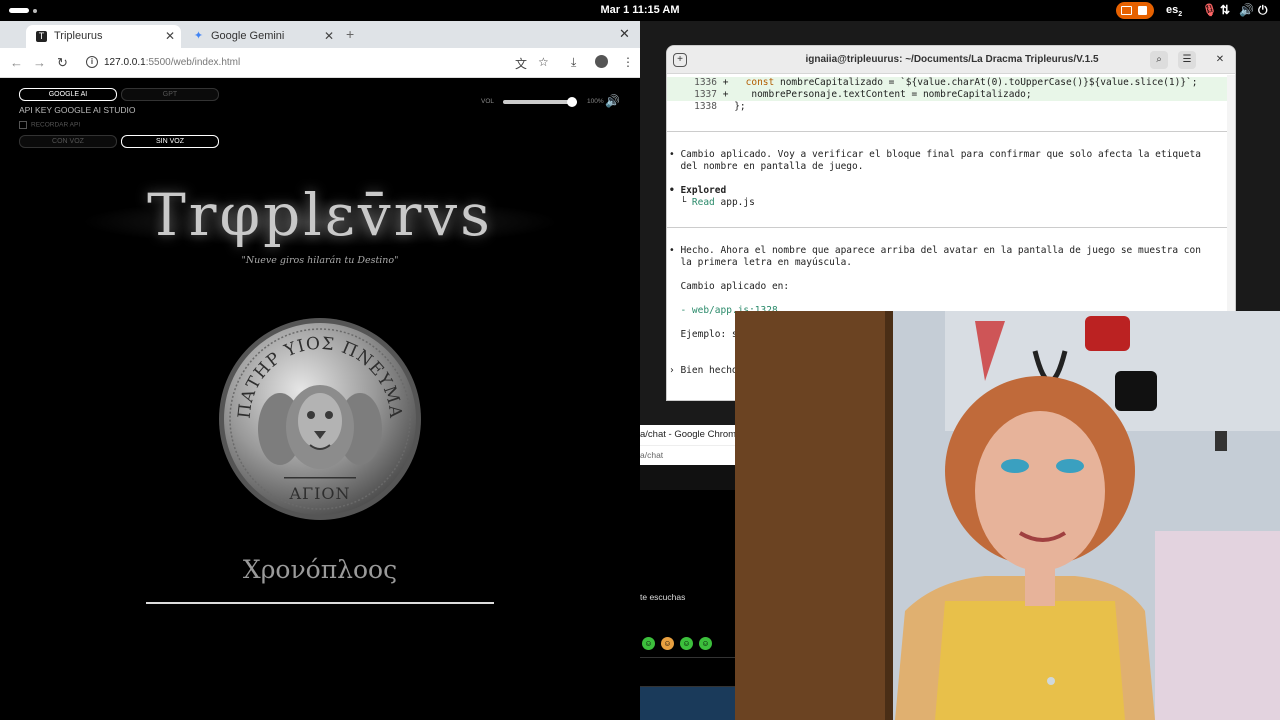 This screenshot has height=720, width=1280. What do you see at coordinates (810, 515) in the screenshot?
I see `wooden-door` at bounding box center [810, 515].